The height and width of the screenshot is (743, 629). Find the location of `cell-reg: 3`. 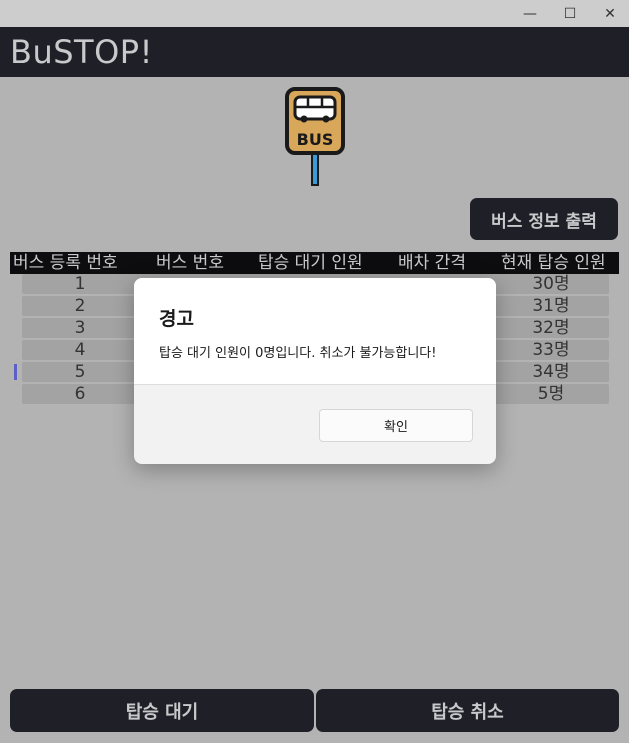

cell-reg: 3 is located at coordinates (80, 328).